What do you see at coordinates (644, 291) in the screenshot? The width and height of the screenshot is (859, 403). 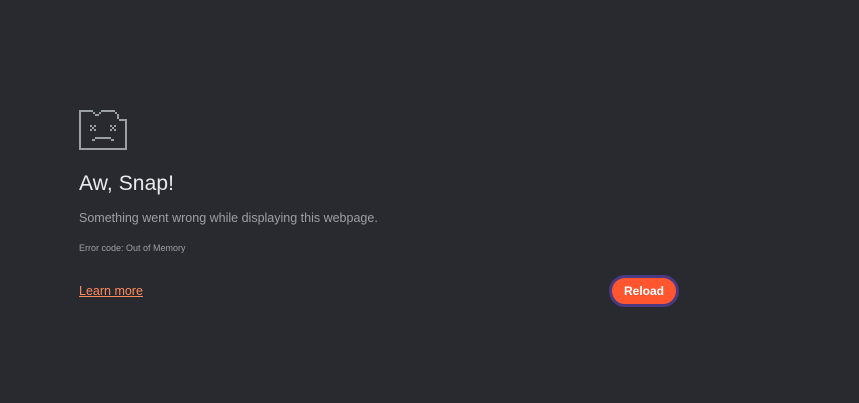 I see `reload-button: Reload` at bounding box center [644, 291].